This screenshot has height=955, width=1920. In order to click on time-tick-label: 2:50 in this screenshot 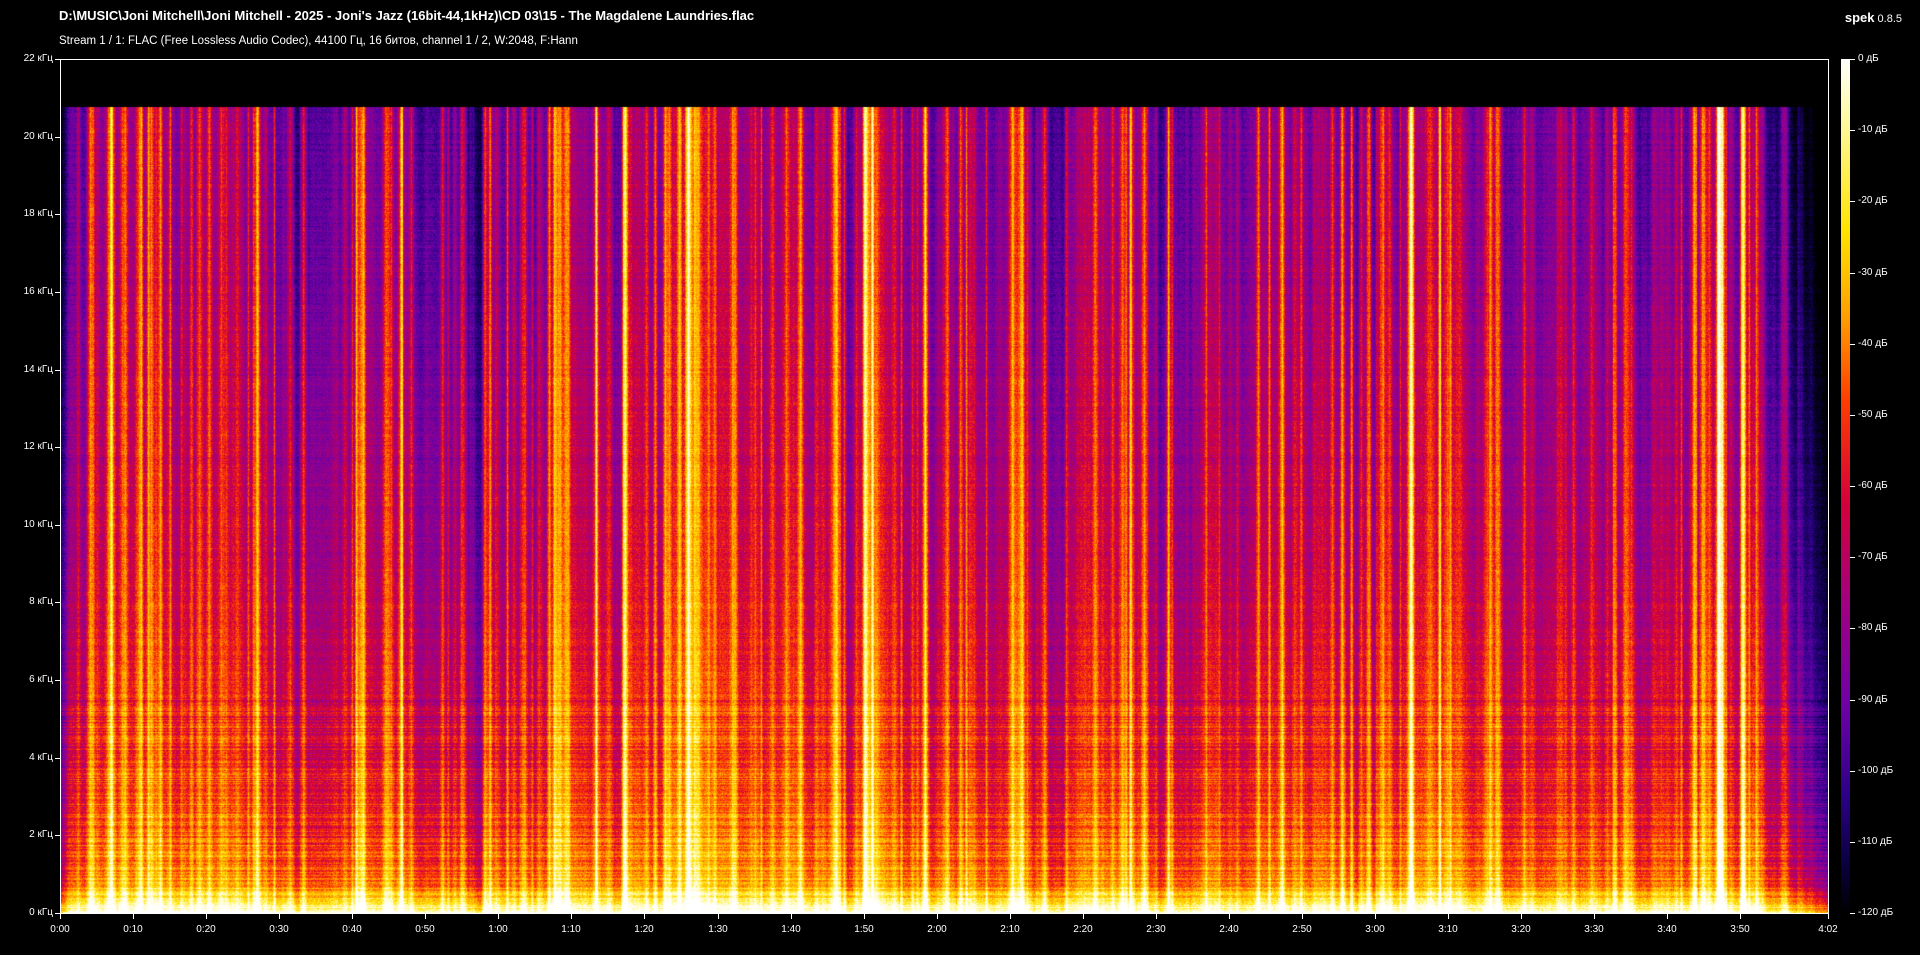, I will do `click(1302, 929)`.